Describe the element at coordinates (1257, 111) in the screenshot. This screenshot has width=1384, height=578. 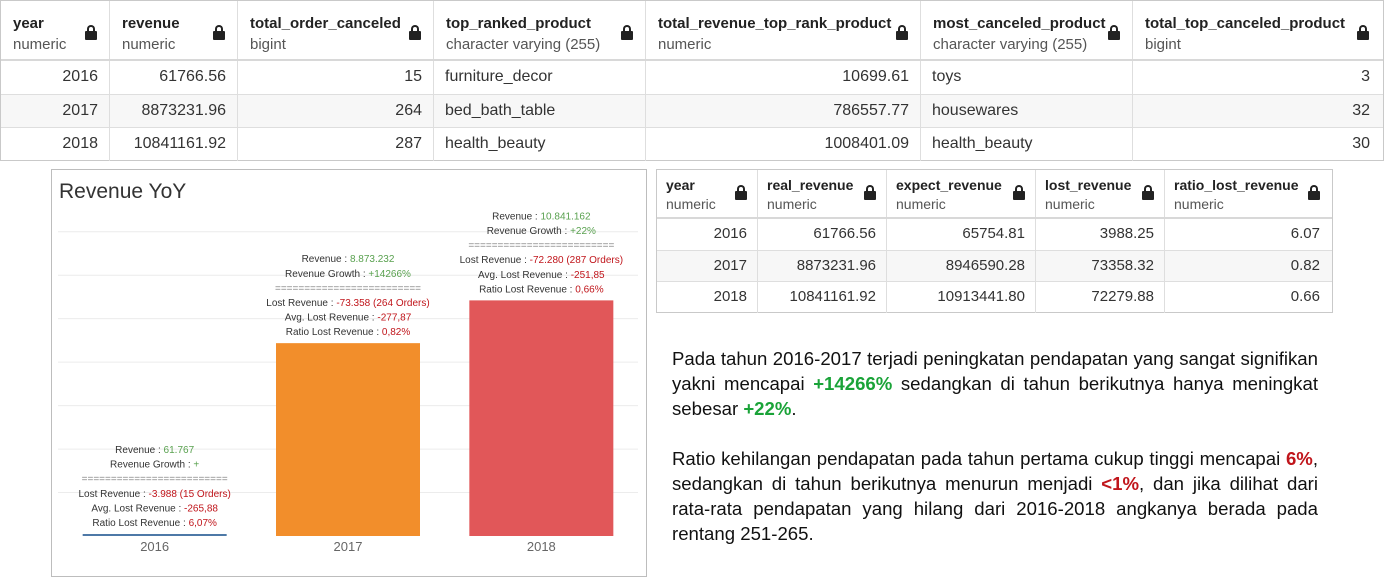
I see `cell-total-top-canceled-product: 32` at that location.